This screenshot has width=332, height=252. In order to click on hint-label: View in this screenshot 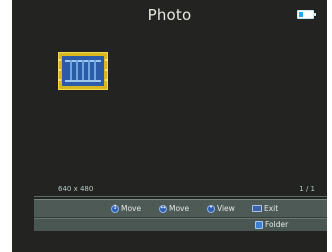, I will do `click(226, 208)`.